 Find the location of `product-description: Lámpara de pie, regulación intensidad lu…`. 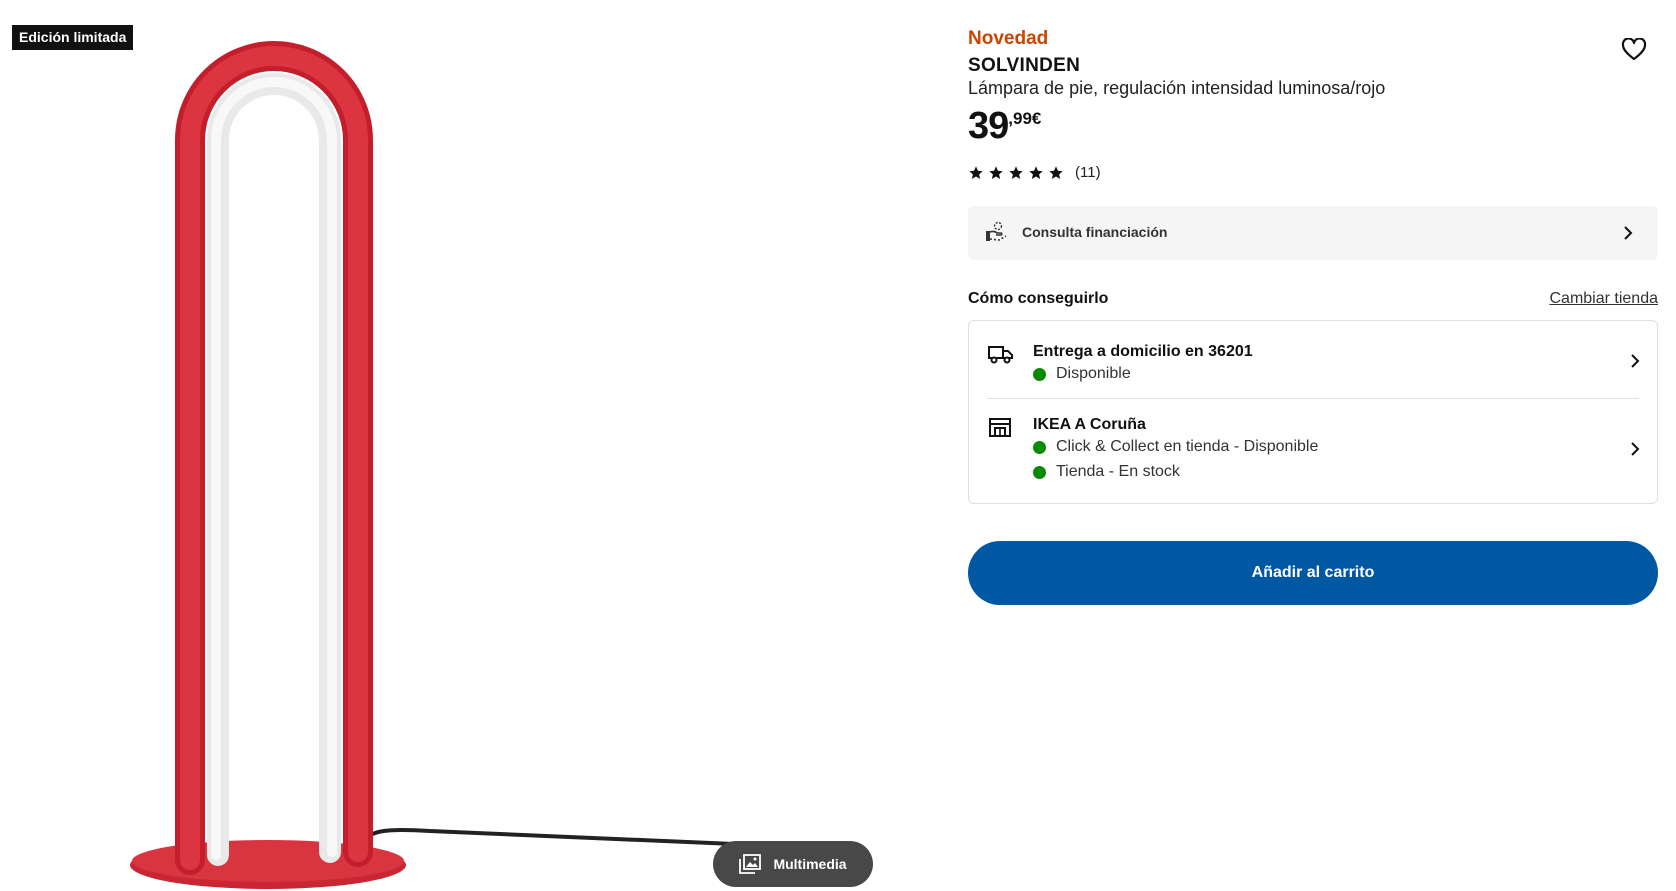

product-description: Lámpara de pie, regulación intensidad lu… is located at coordinates (1177, 88).